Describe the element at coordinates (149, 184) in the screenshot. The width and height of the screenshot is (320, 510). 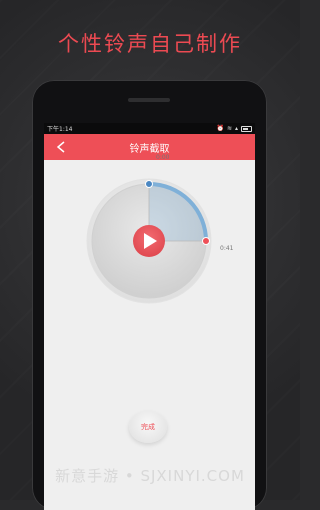
I see `start-handle` at that location.